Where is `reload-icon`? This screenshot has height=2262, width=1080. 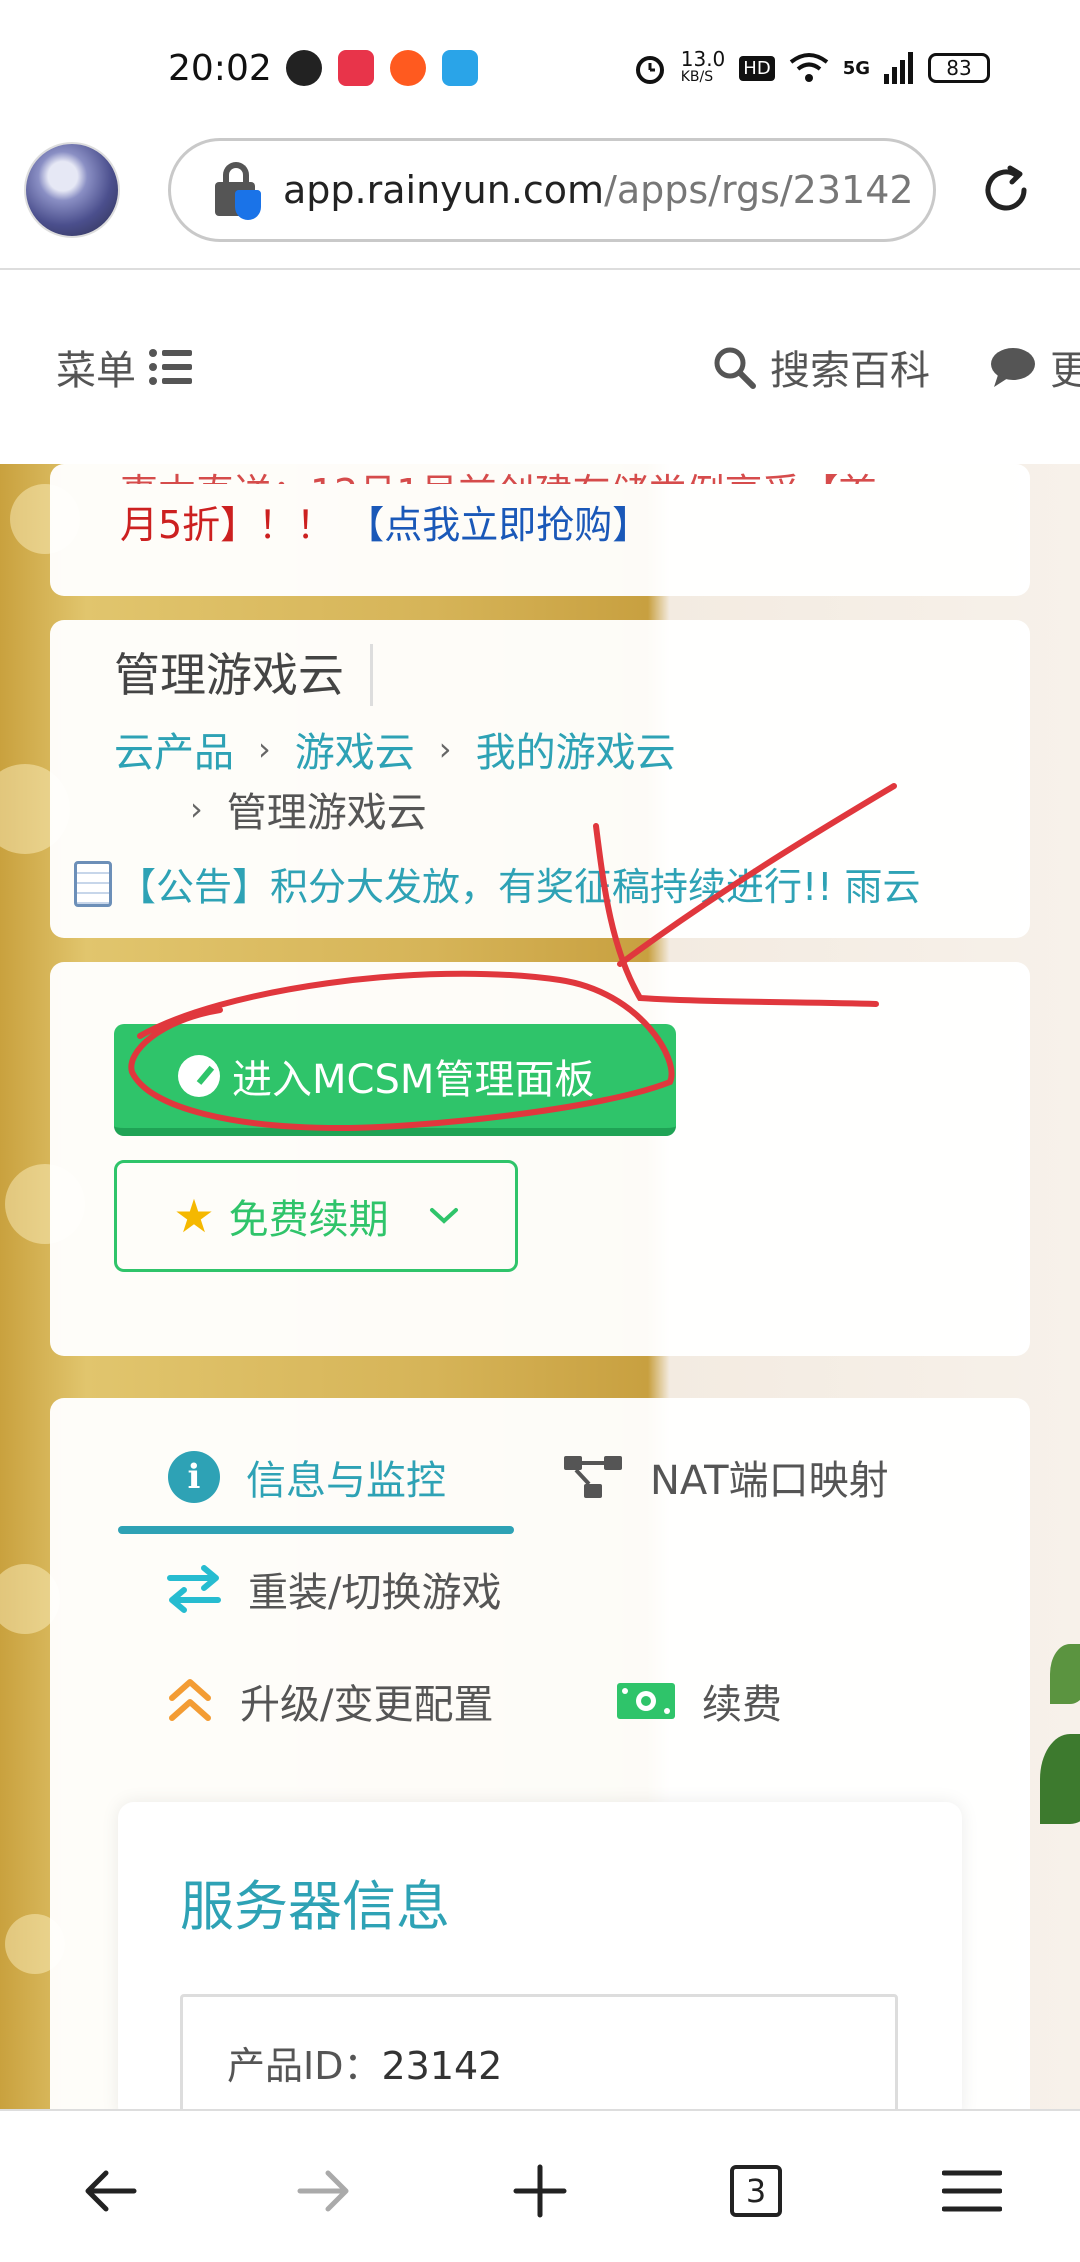 reload-icon is located at coordinates (1006, 190).